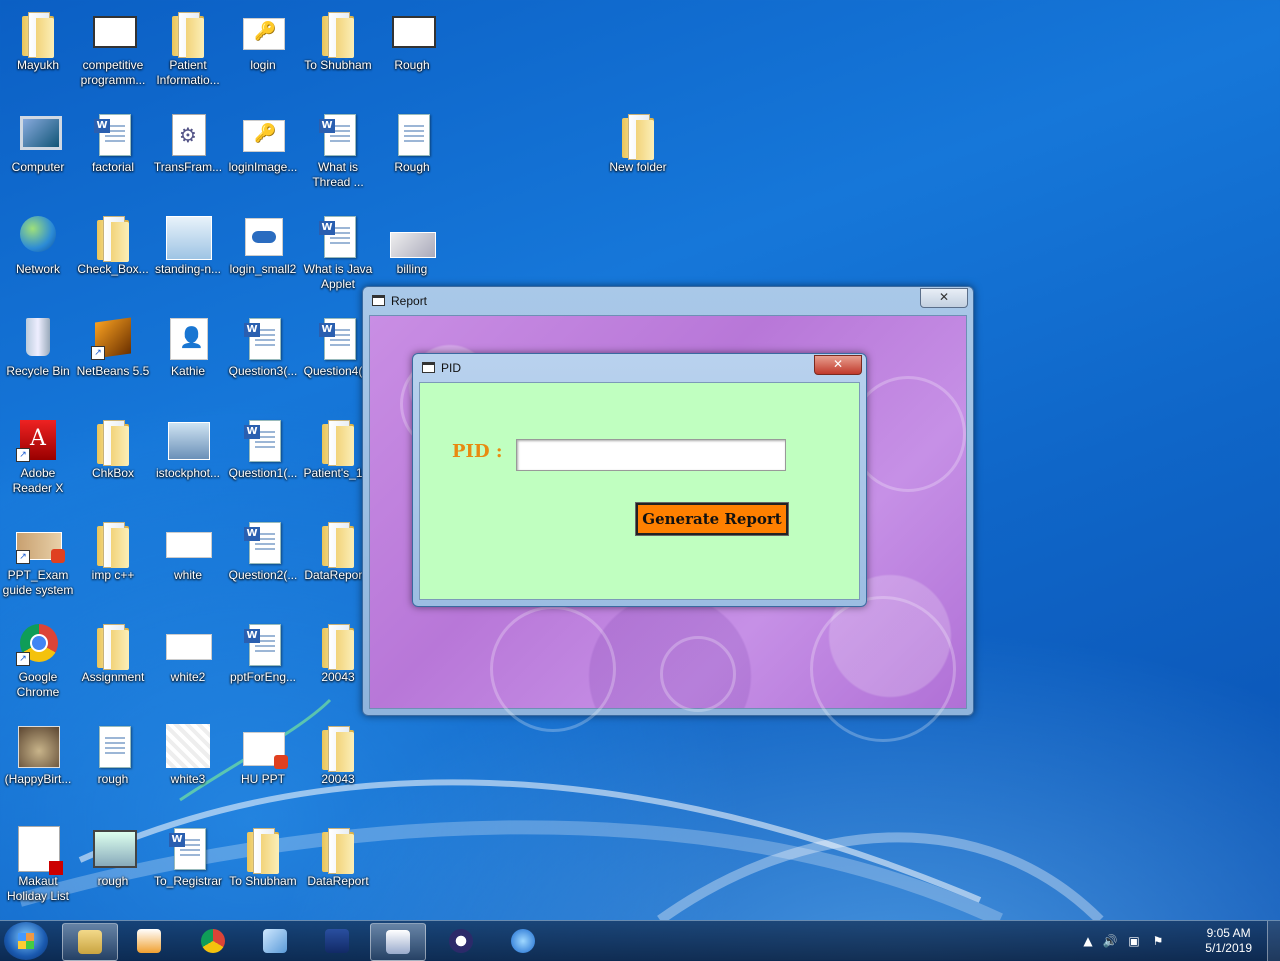  Describe the element at coordinates (378, 300) in the screenshot. I see `window-icon` at that location.